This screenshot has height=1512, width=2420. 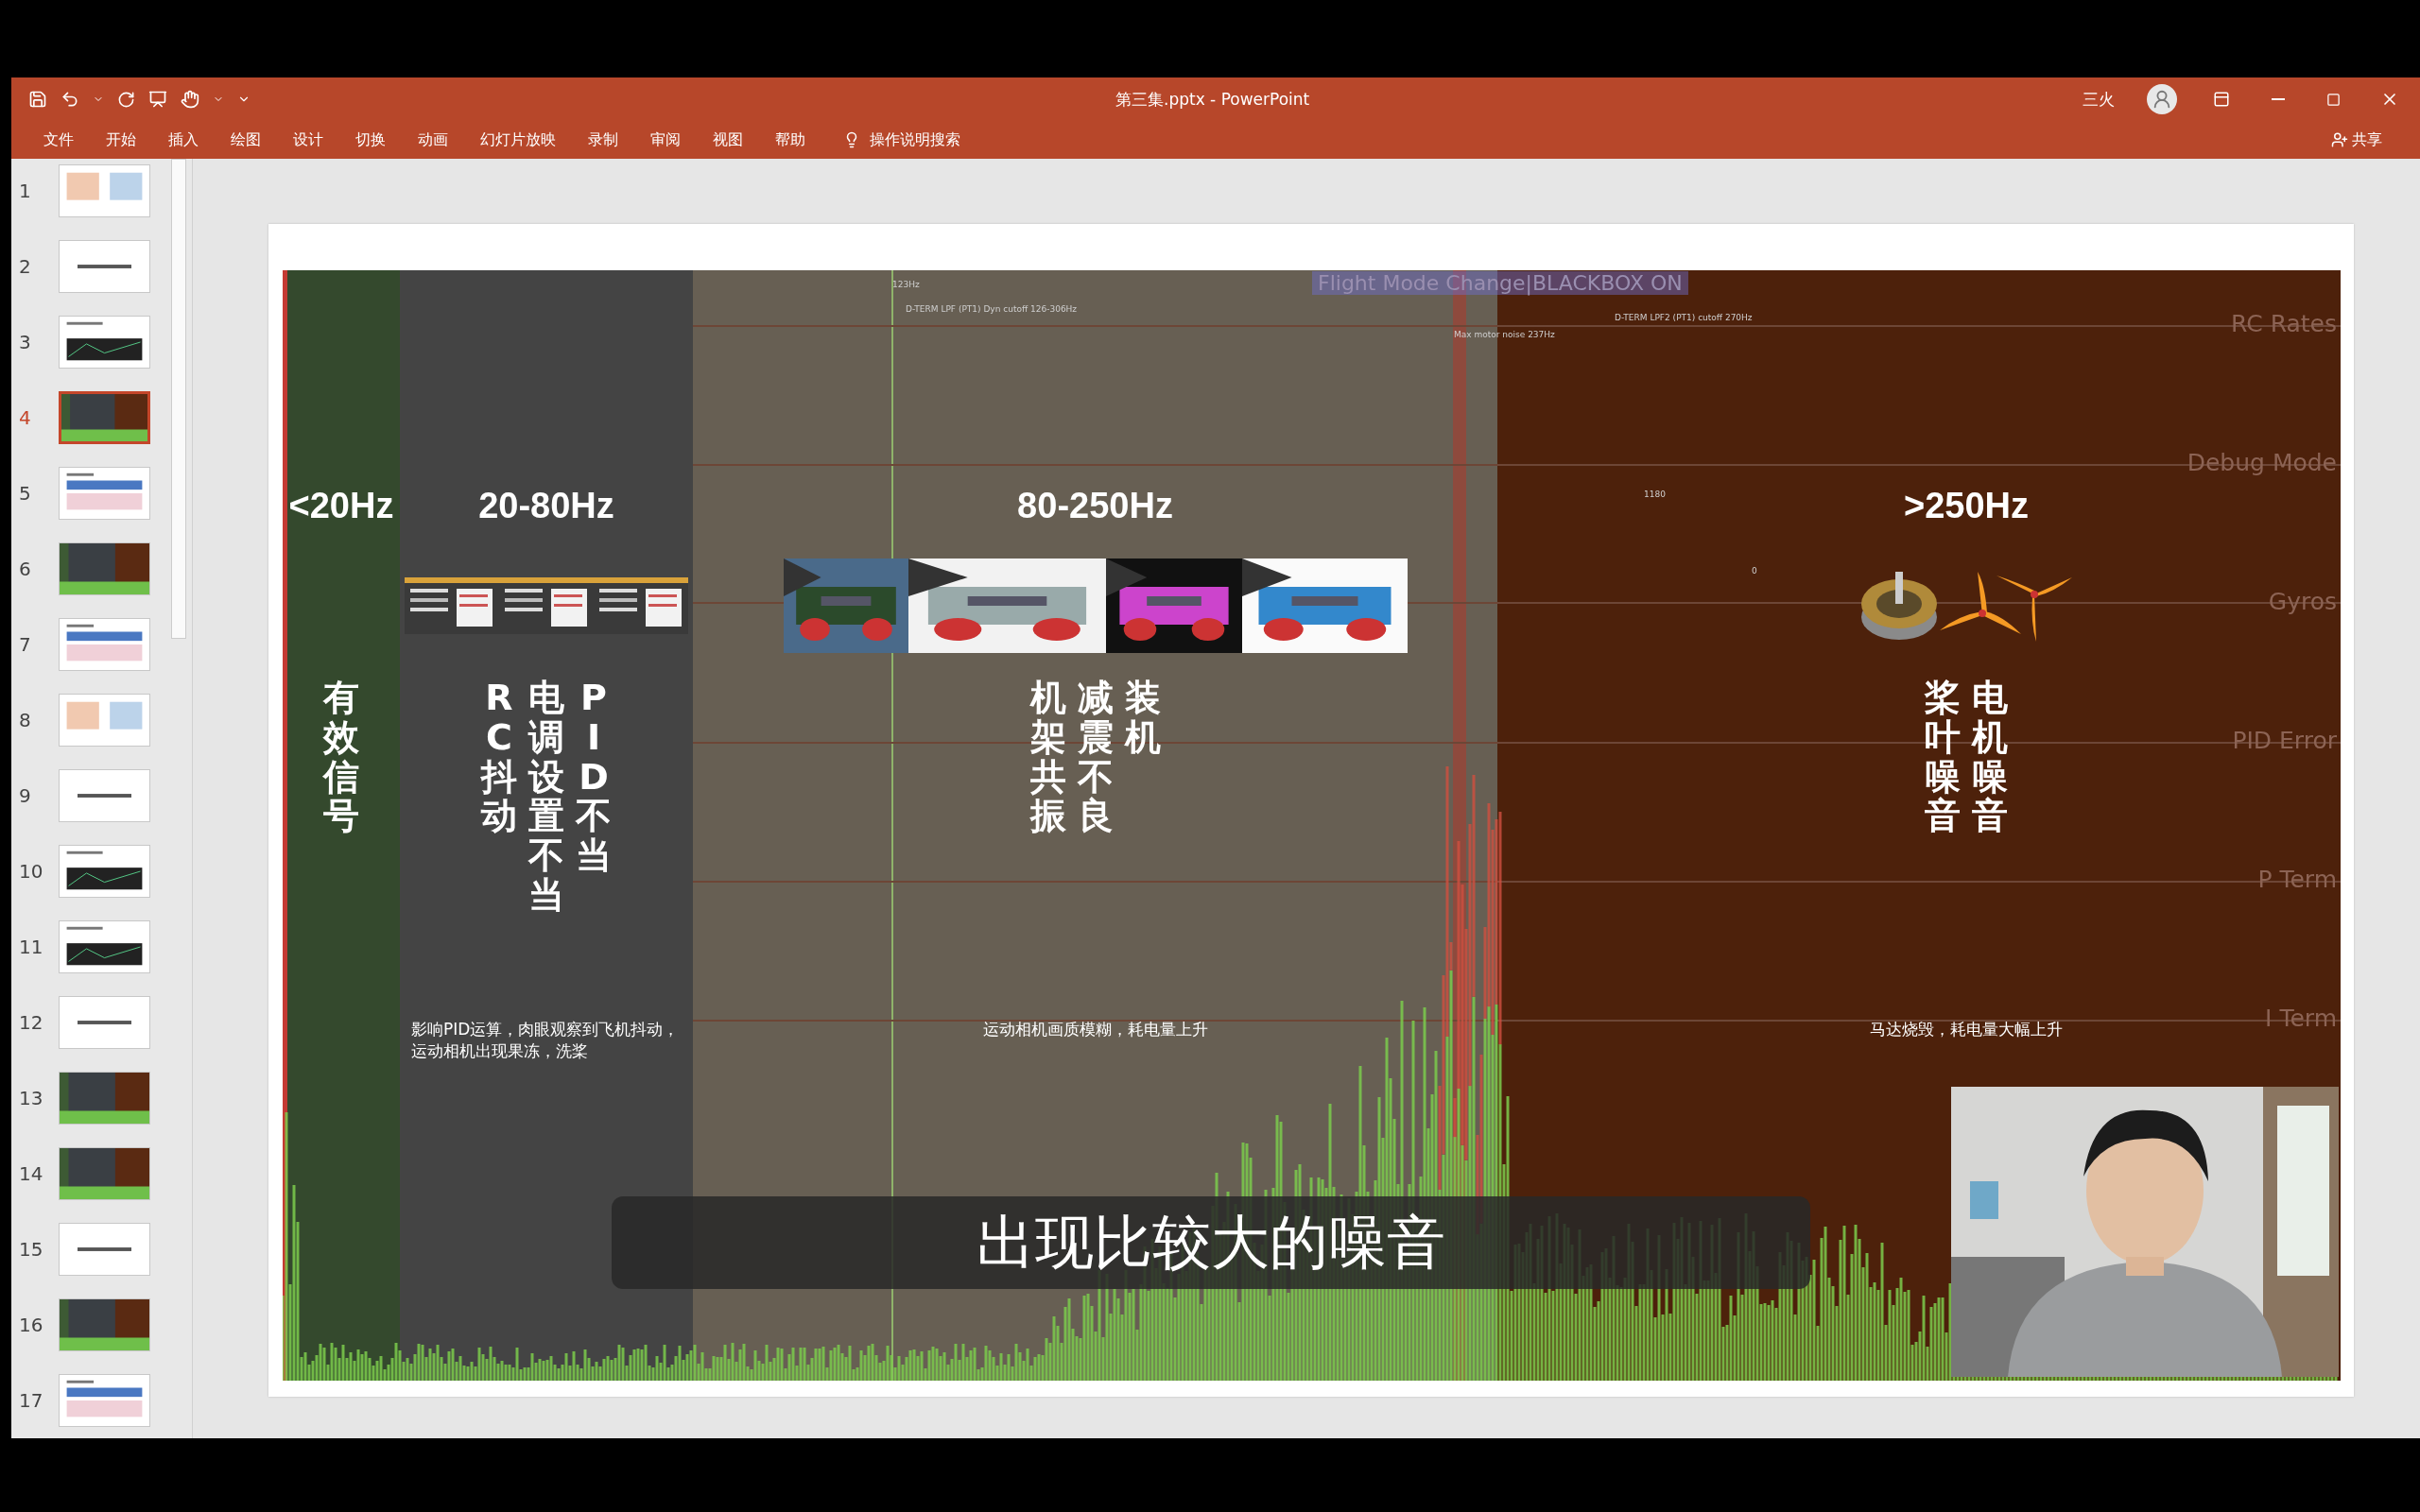 What do you see at coordinates (1943, 759) in the screenshot?
I see `vertical-label: 桨叶噪音` at bounding box center [1943, 759].